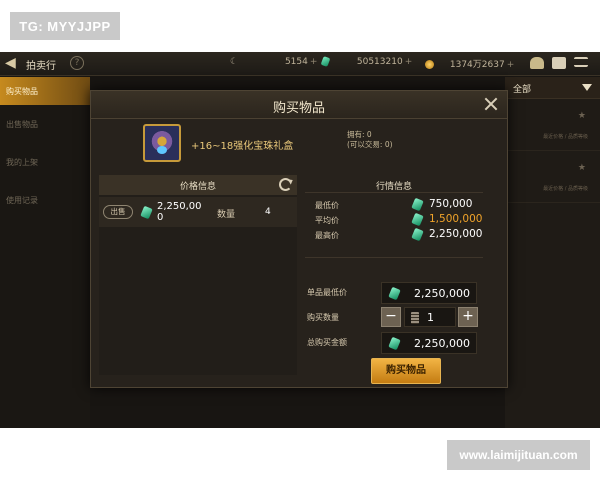  Describe the element at coordinates (587, 87) in the screenshot. I see `dropdown-arrow-icon` at that location.